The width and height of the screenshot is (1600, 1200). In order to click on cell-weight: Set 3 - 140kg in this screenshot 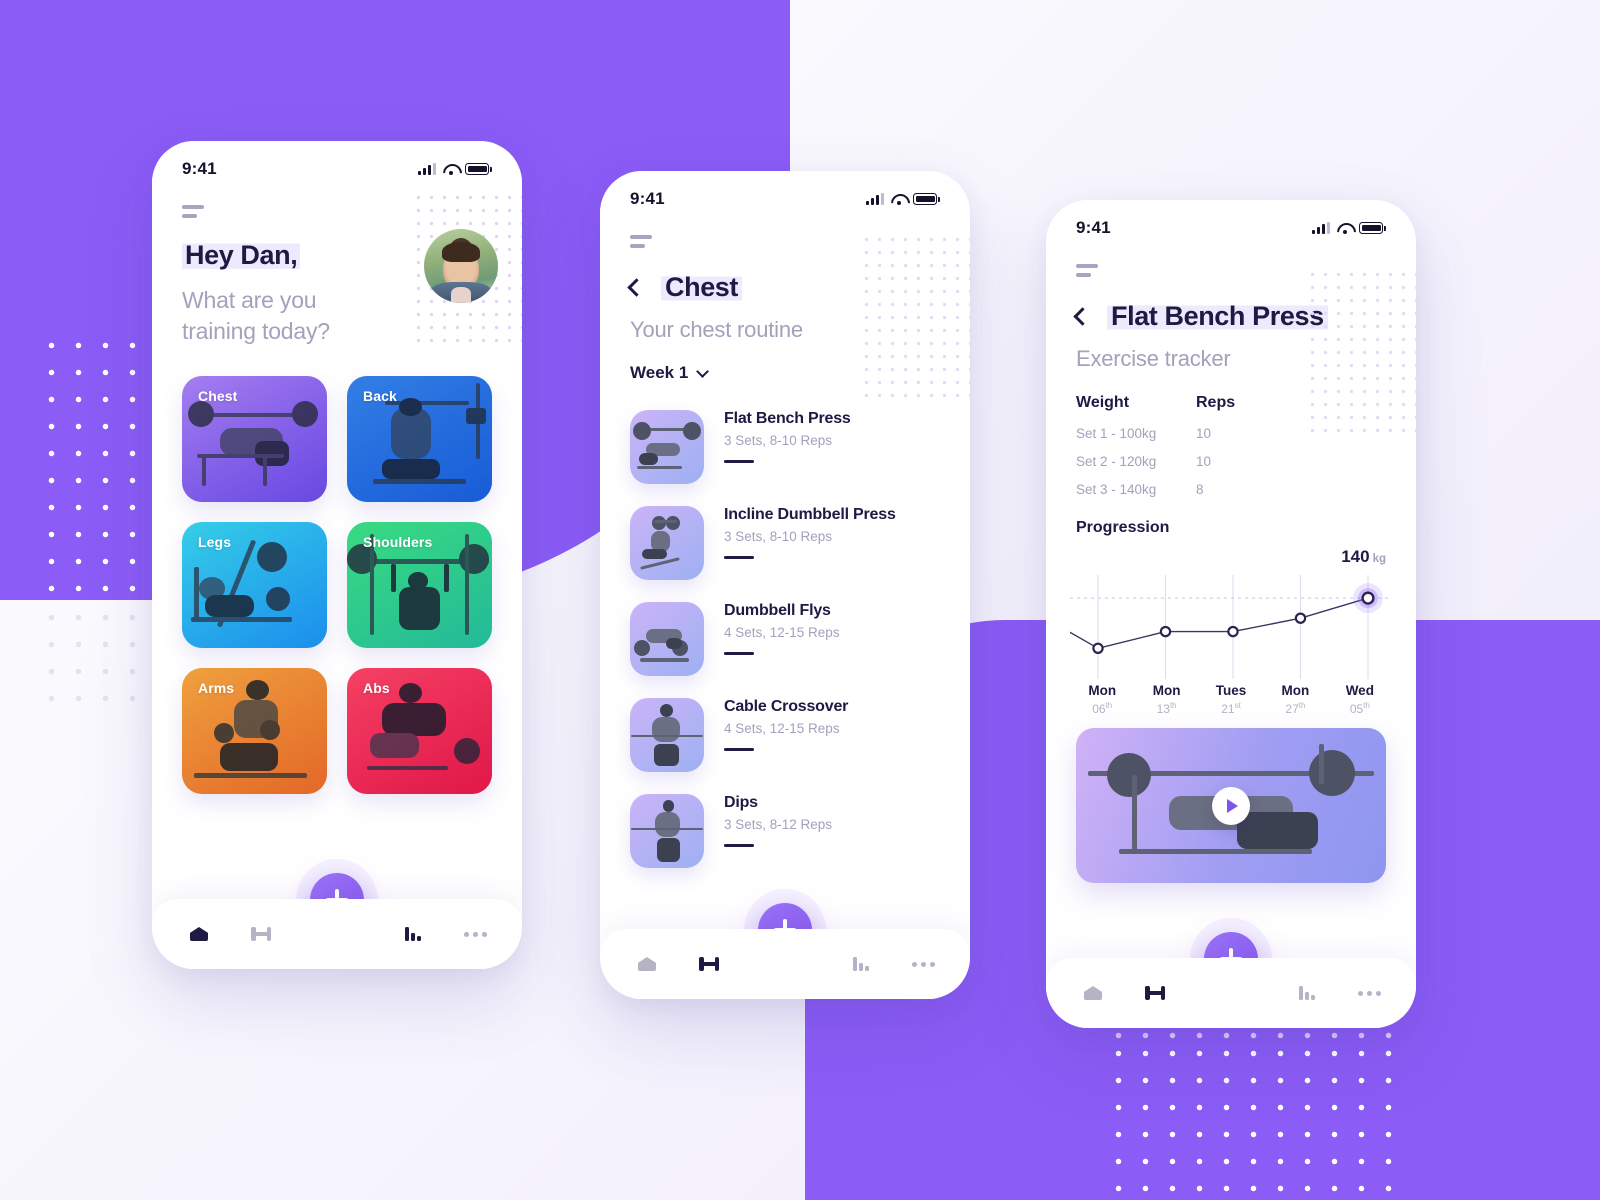, I will do `click(1116, 489)`.